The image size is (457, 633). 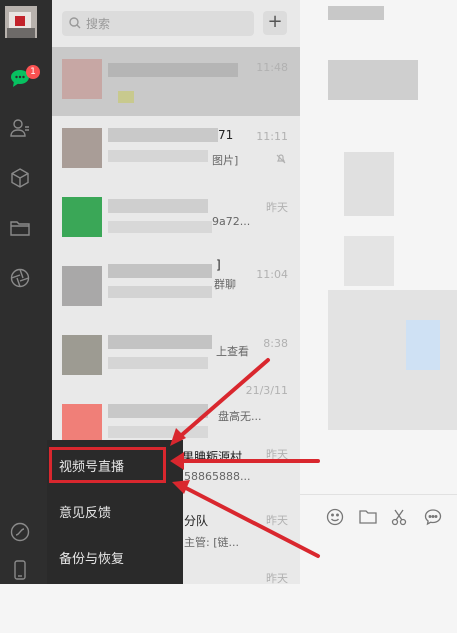 I want to click on annotation-arrows, so click(x=245, y=458).